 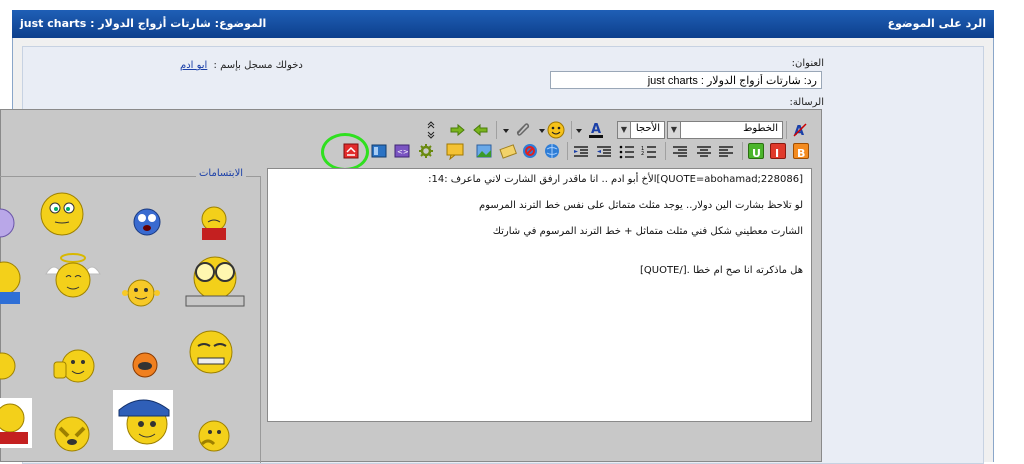 What do you see at coordinates (480, 130) in the screenshot?
I see `undo-icon` at bounding box center [480, 130].